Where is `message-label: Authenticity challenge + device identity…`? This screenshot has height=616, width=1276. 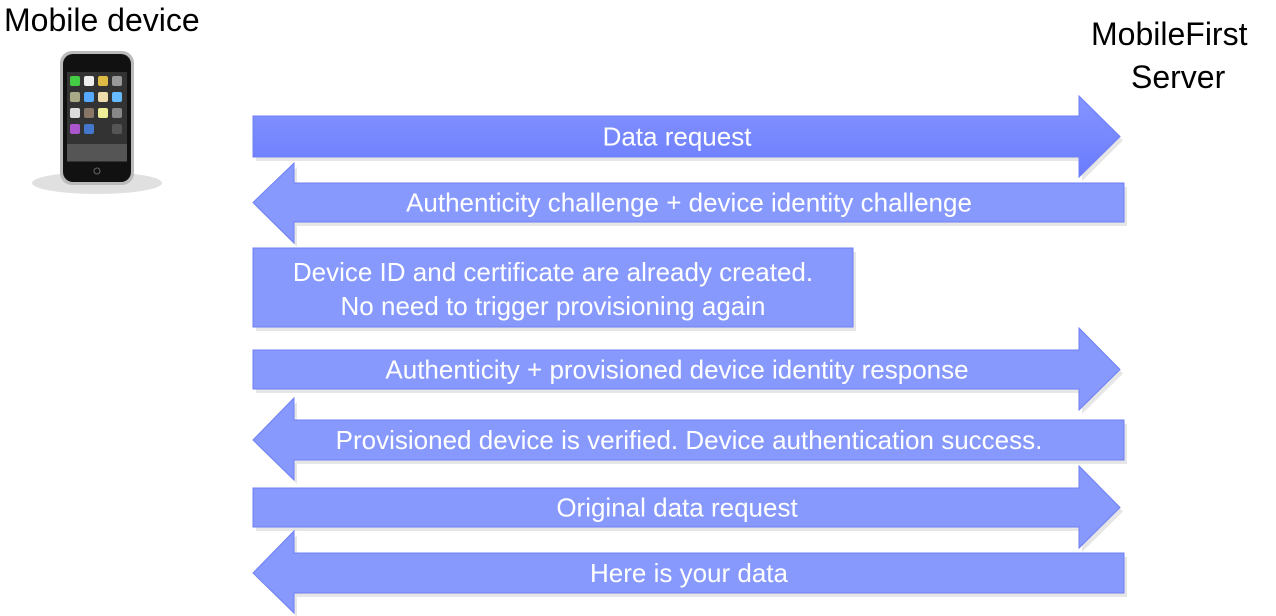 message-label: Authenticity challenge + device identity… is located at coordinates (689, 203).